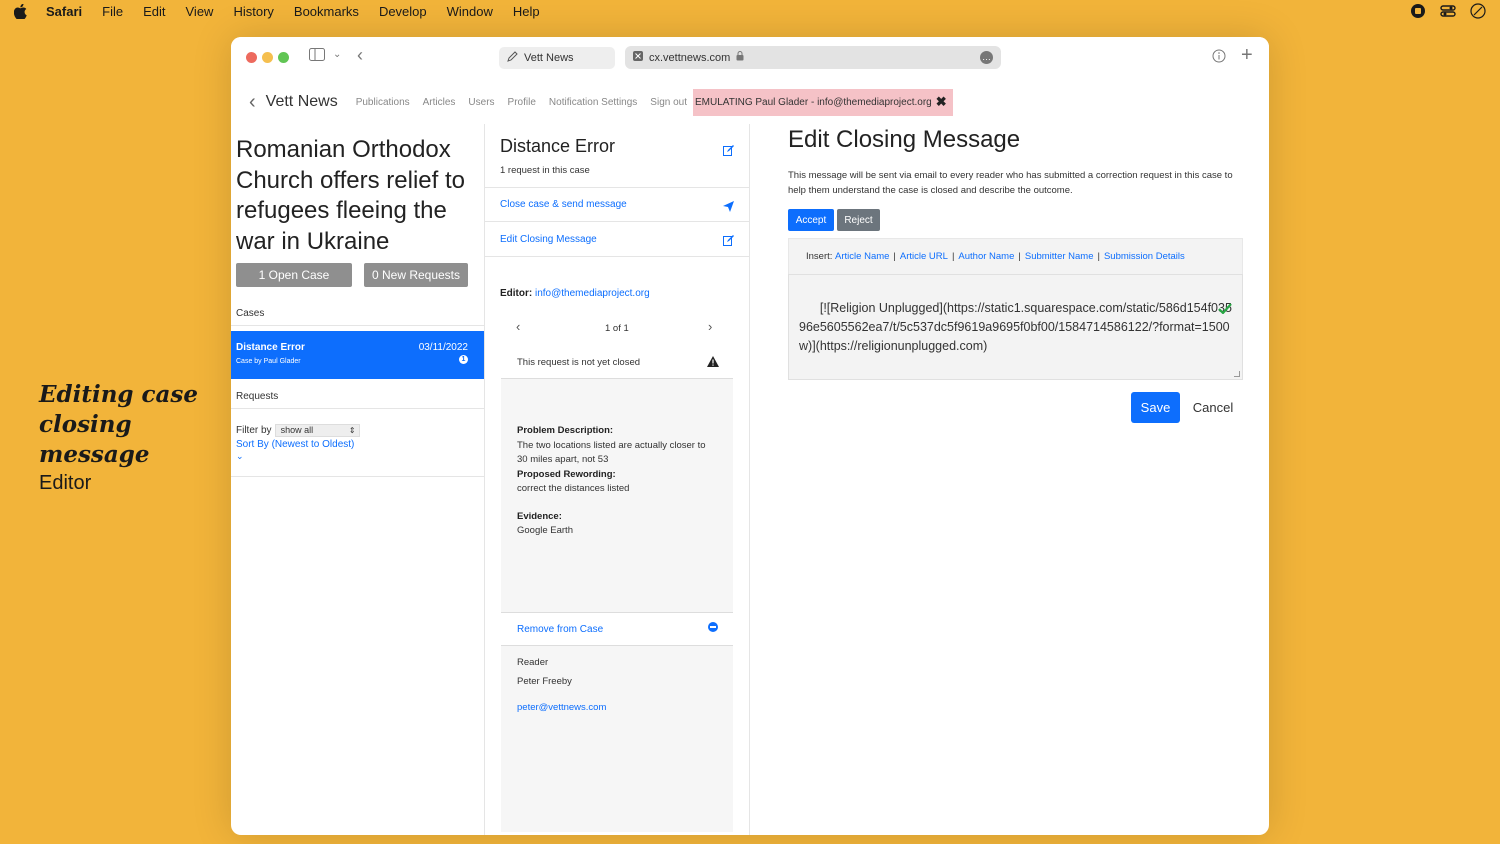 The image size is (1500, 844). Describe the element at coordinates (317, 430) in the screenshot. I see `filter-select: show all` at that location.